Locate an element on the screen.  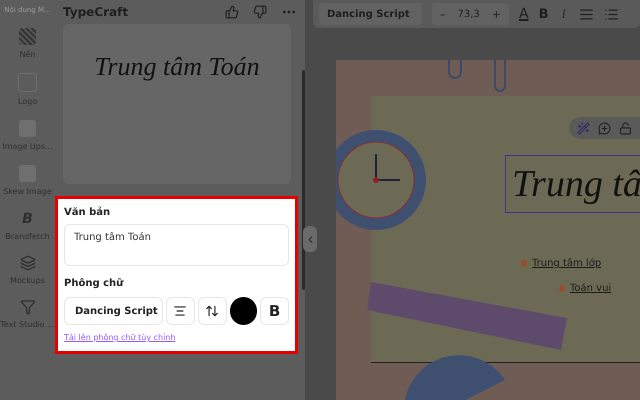
align-center-icon is located at coordinates (180, 311).